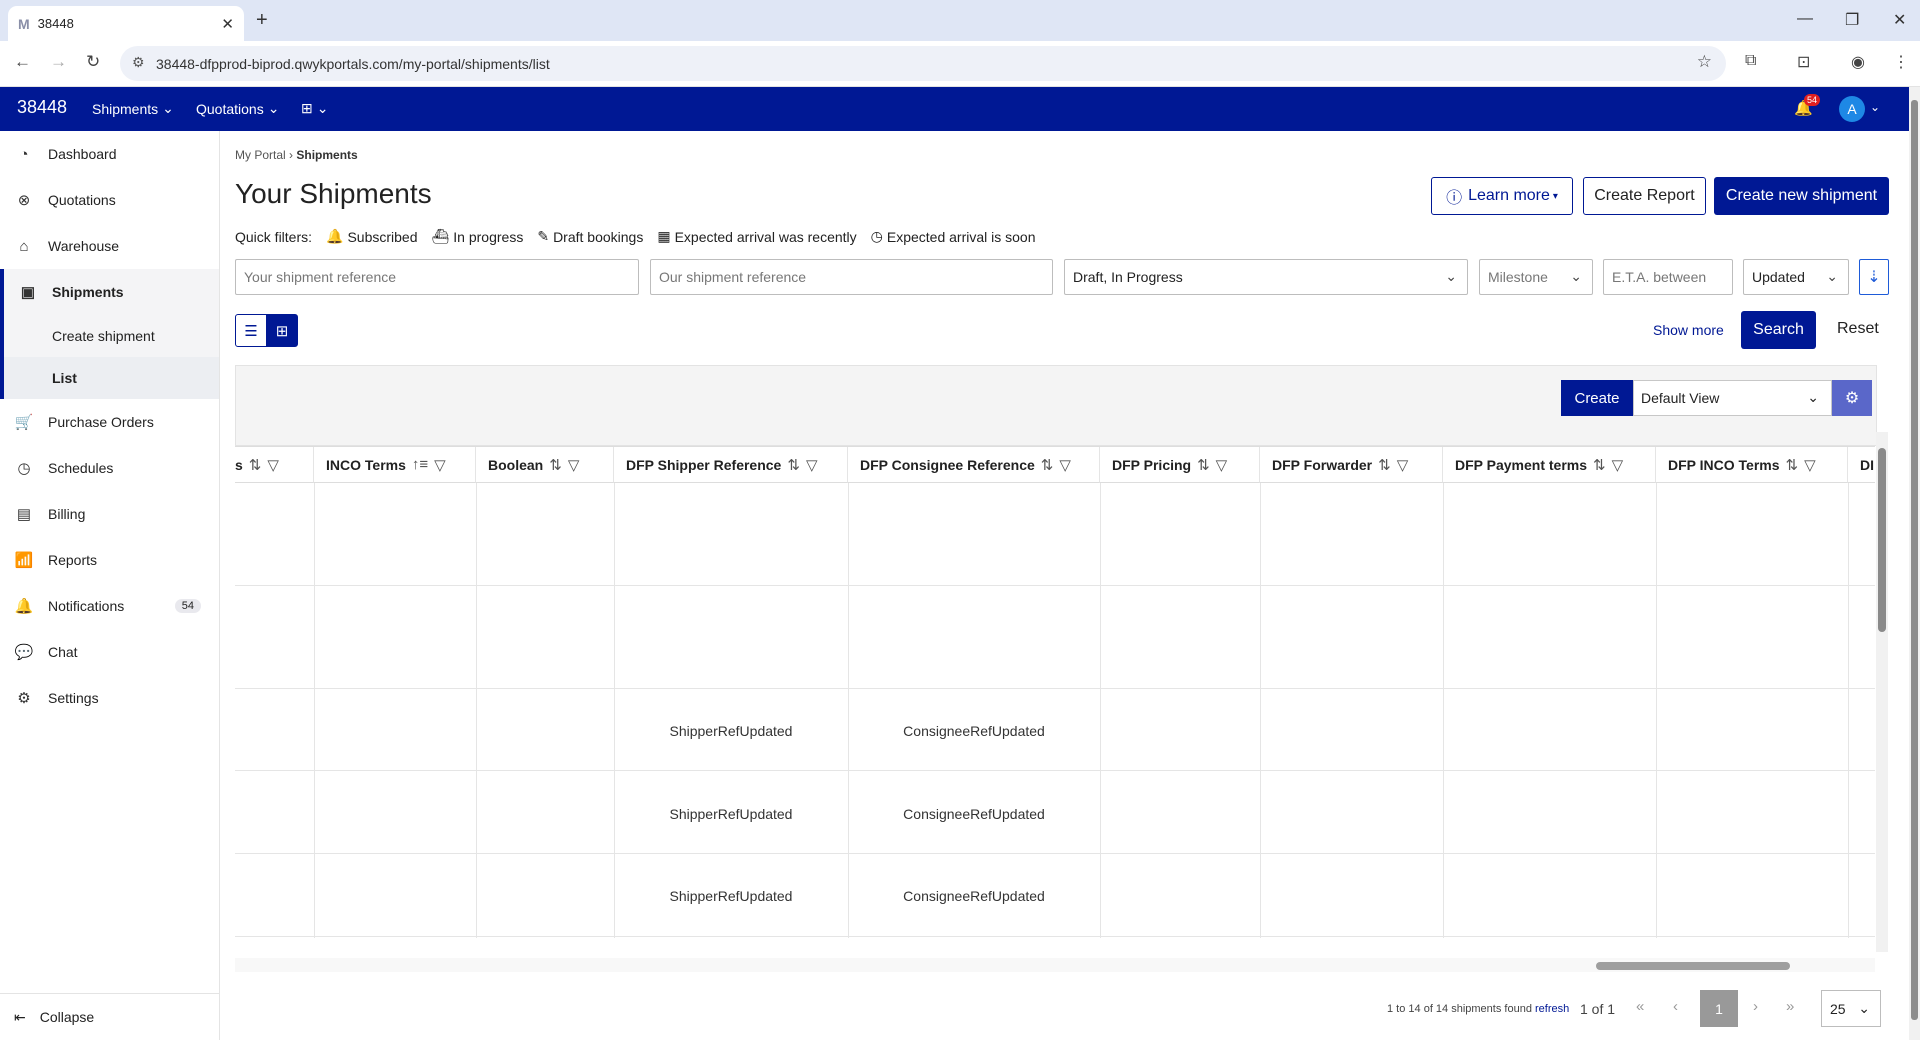  I want to click on sort-field-select: Updated ⌄, so click(1796, 277).